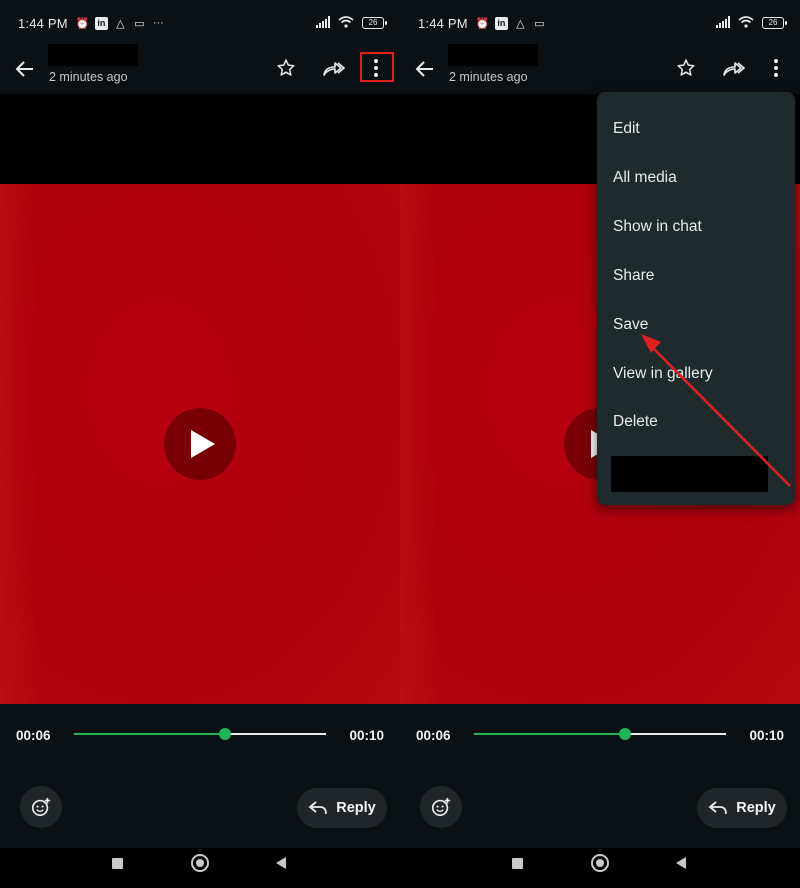  I want to click on more-vert-icon, so click(776, 68).